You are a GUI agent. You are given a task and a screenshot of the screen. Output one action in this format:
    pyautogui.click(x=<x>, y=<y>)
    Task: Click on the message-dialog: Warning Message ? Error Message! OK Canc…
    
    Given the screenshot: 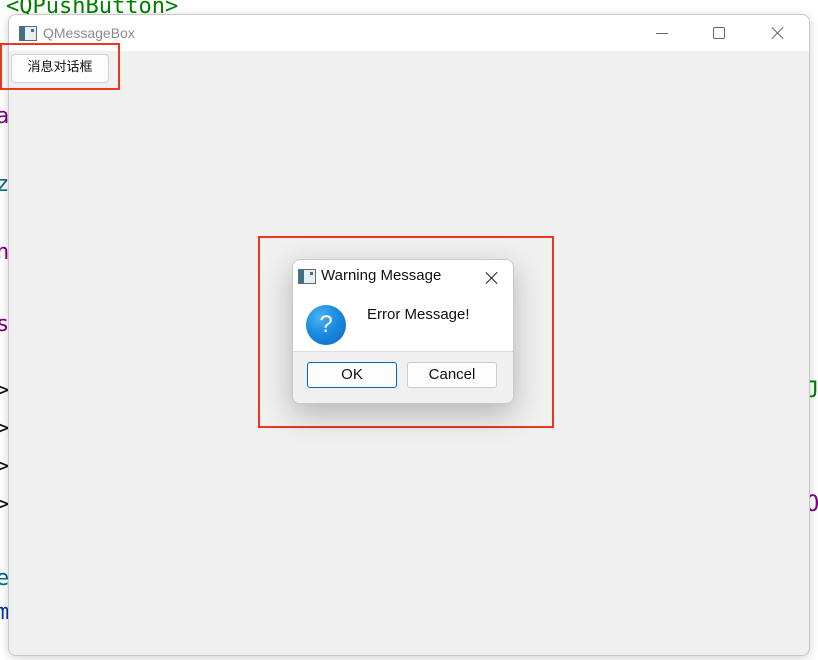 What is the action you would take?
    pyautogui.click(x=403, y=331)
    